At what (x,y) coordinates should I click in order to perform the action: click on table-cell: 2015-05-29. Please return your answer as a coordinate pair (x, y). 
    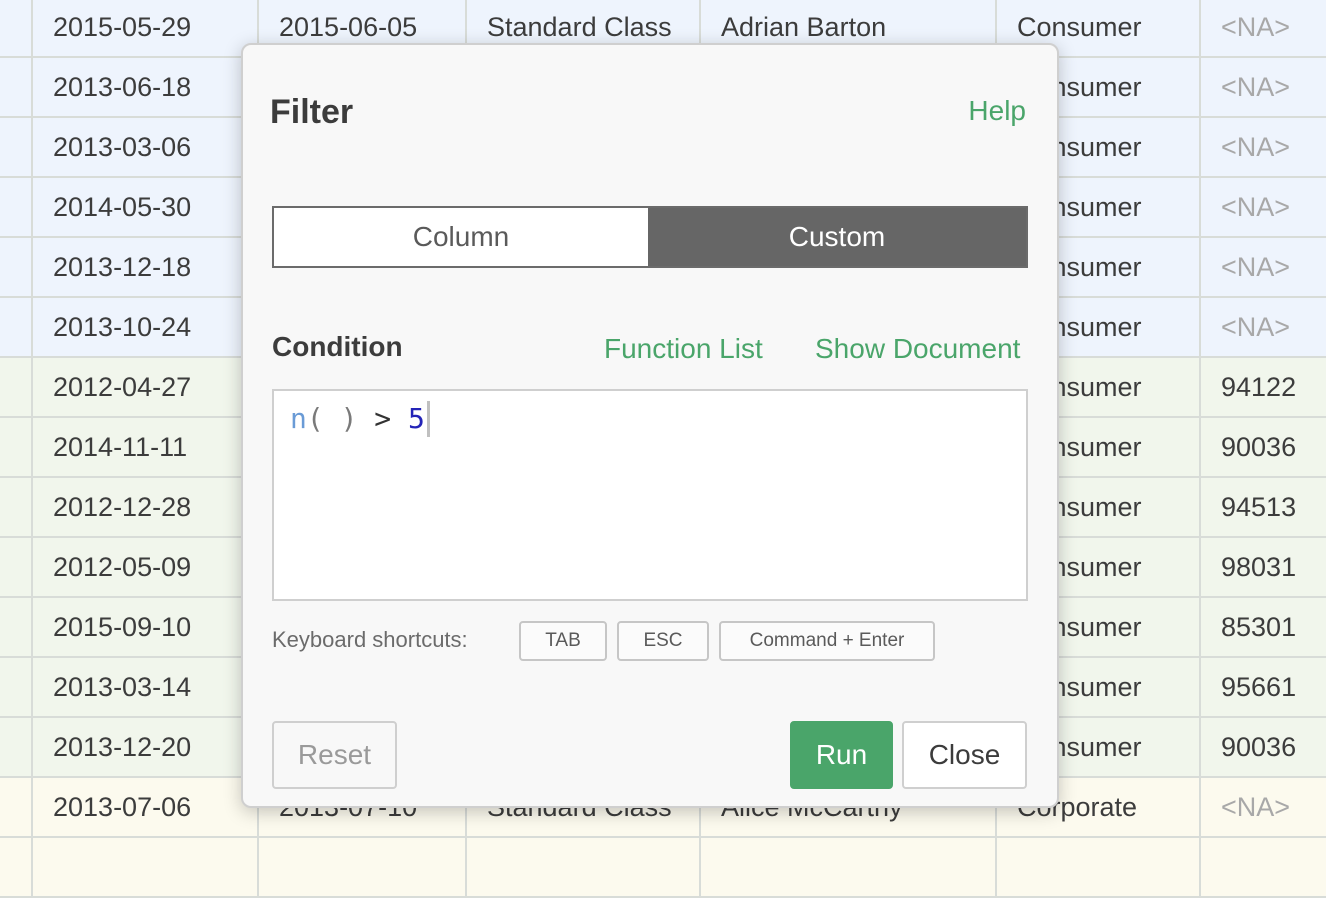
    Looking at the image, I should click on (144, 28).